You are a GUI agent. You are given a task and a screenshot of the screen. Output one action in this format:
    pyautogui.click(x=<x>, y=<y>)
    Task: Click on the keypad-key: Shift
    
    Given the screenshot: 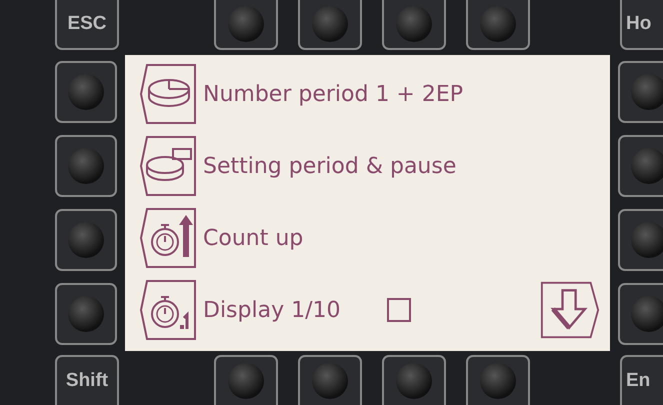 What is the action you would take?
    pyautogui.click(x=87, y=380)
    